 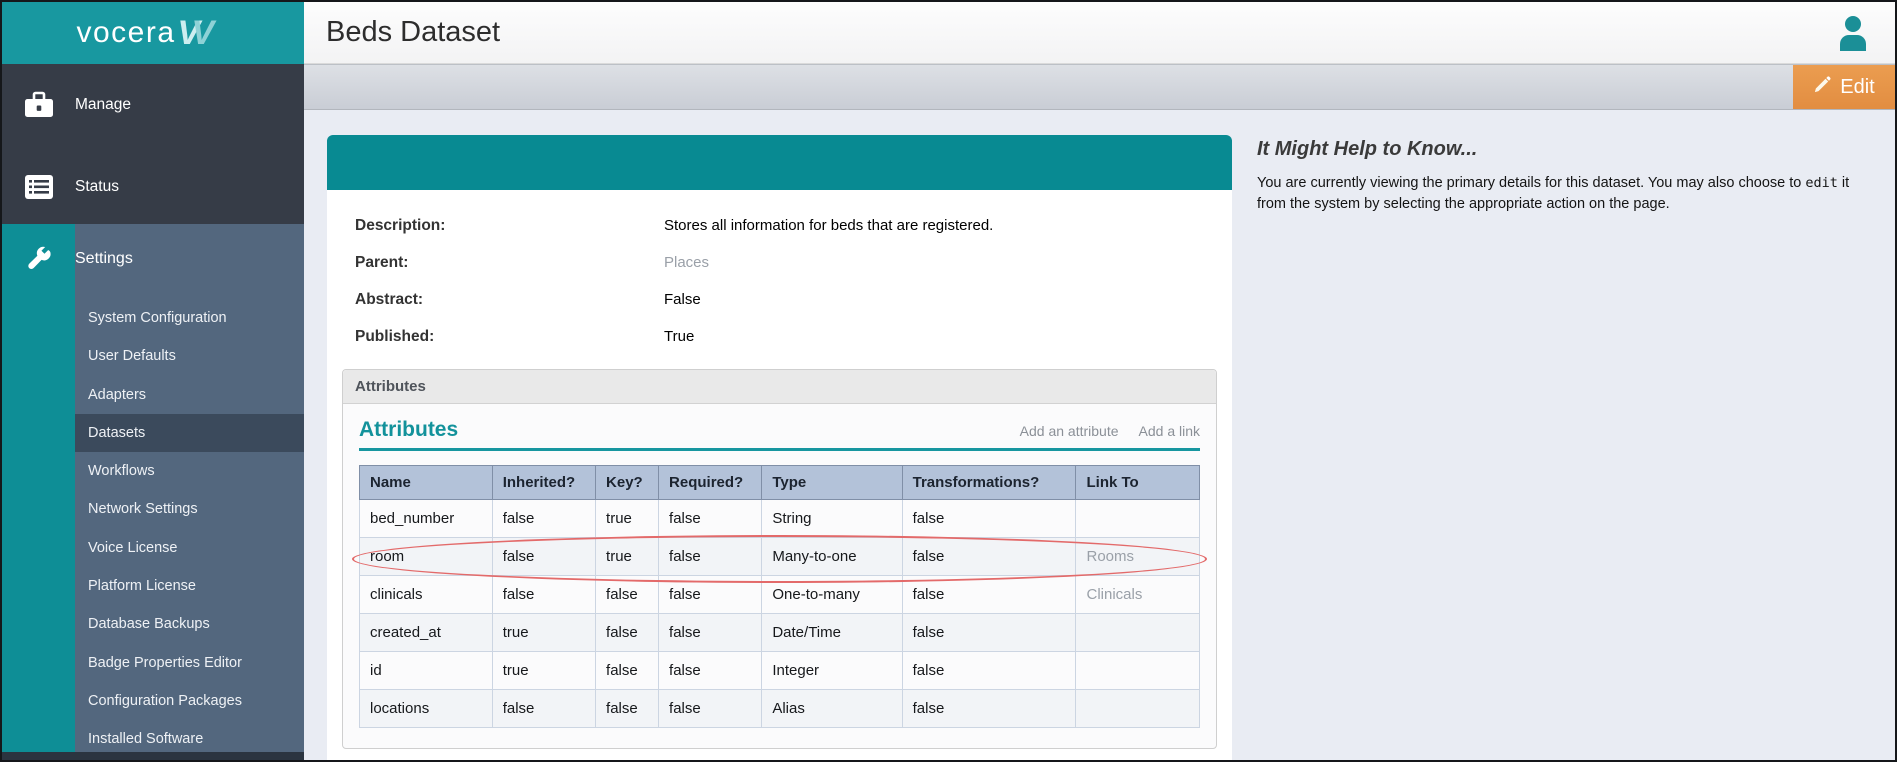 I want to click on table-row-locations: locations false false false Alias false, so click(x=779, y=708).